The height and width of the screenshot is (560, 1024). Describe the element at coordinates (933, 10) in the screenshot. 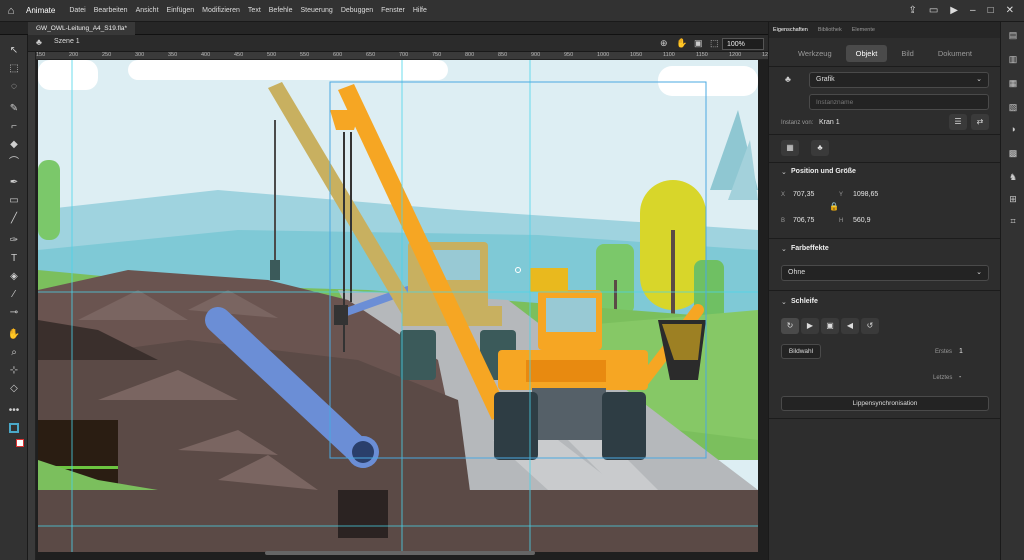

I see `export-icon: ▭` at that location.